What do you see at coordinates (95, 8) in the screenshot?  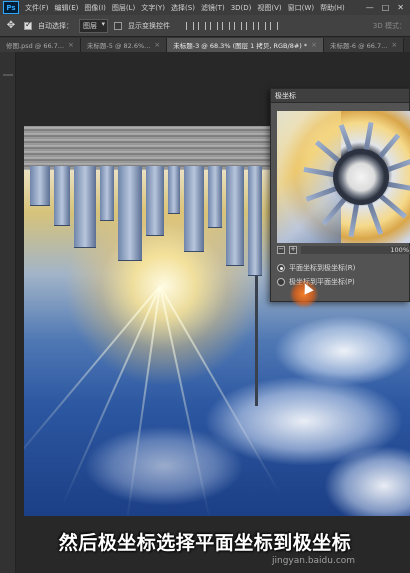 I see `menu-image: 图像(I)` at bounding box center [95, 8].